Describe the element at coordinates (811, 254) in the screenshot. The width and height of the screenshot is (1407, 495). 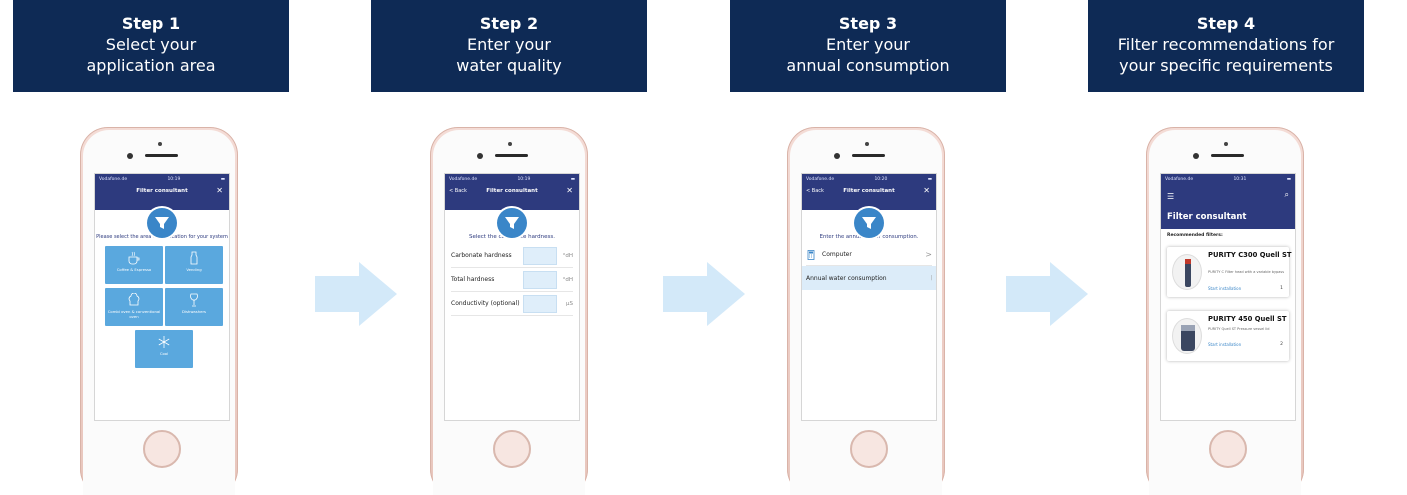
I see `calculator-icon` at that location.